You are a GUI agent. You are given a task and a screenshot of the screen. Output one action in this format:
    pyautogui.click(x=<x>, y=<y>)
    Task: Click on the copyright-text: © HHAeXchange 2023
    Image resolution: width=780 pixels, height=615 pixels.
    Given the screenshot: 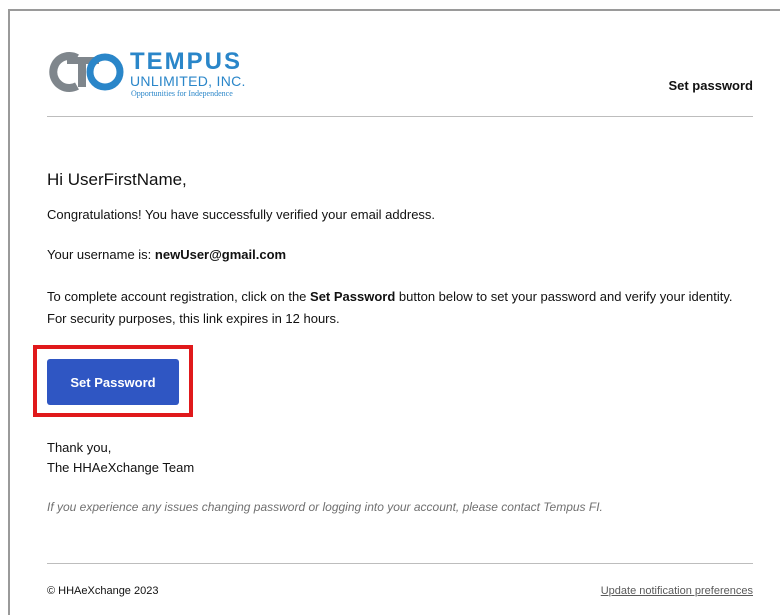 What is the action you would take?
    pyautogui.click(x=103, y=591)
    